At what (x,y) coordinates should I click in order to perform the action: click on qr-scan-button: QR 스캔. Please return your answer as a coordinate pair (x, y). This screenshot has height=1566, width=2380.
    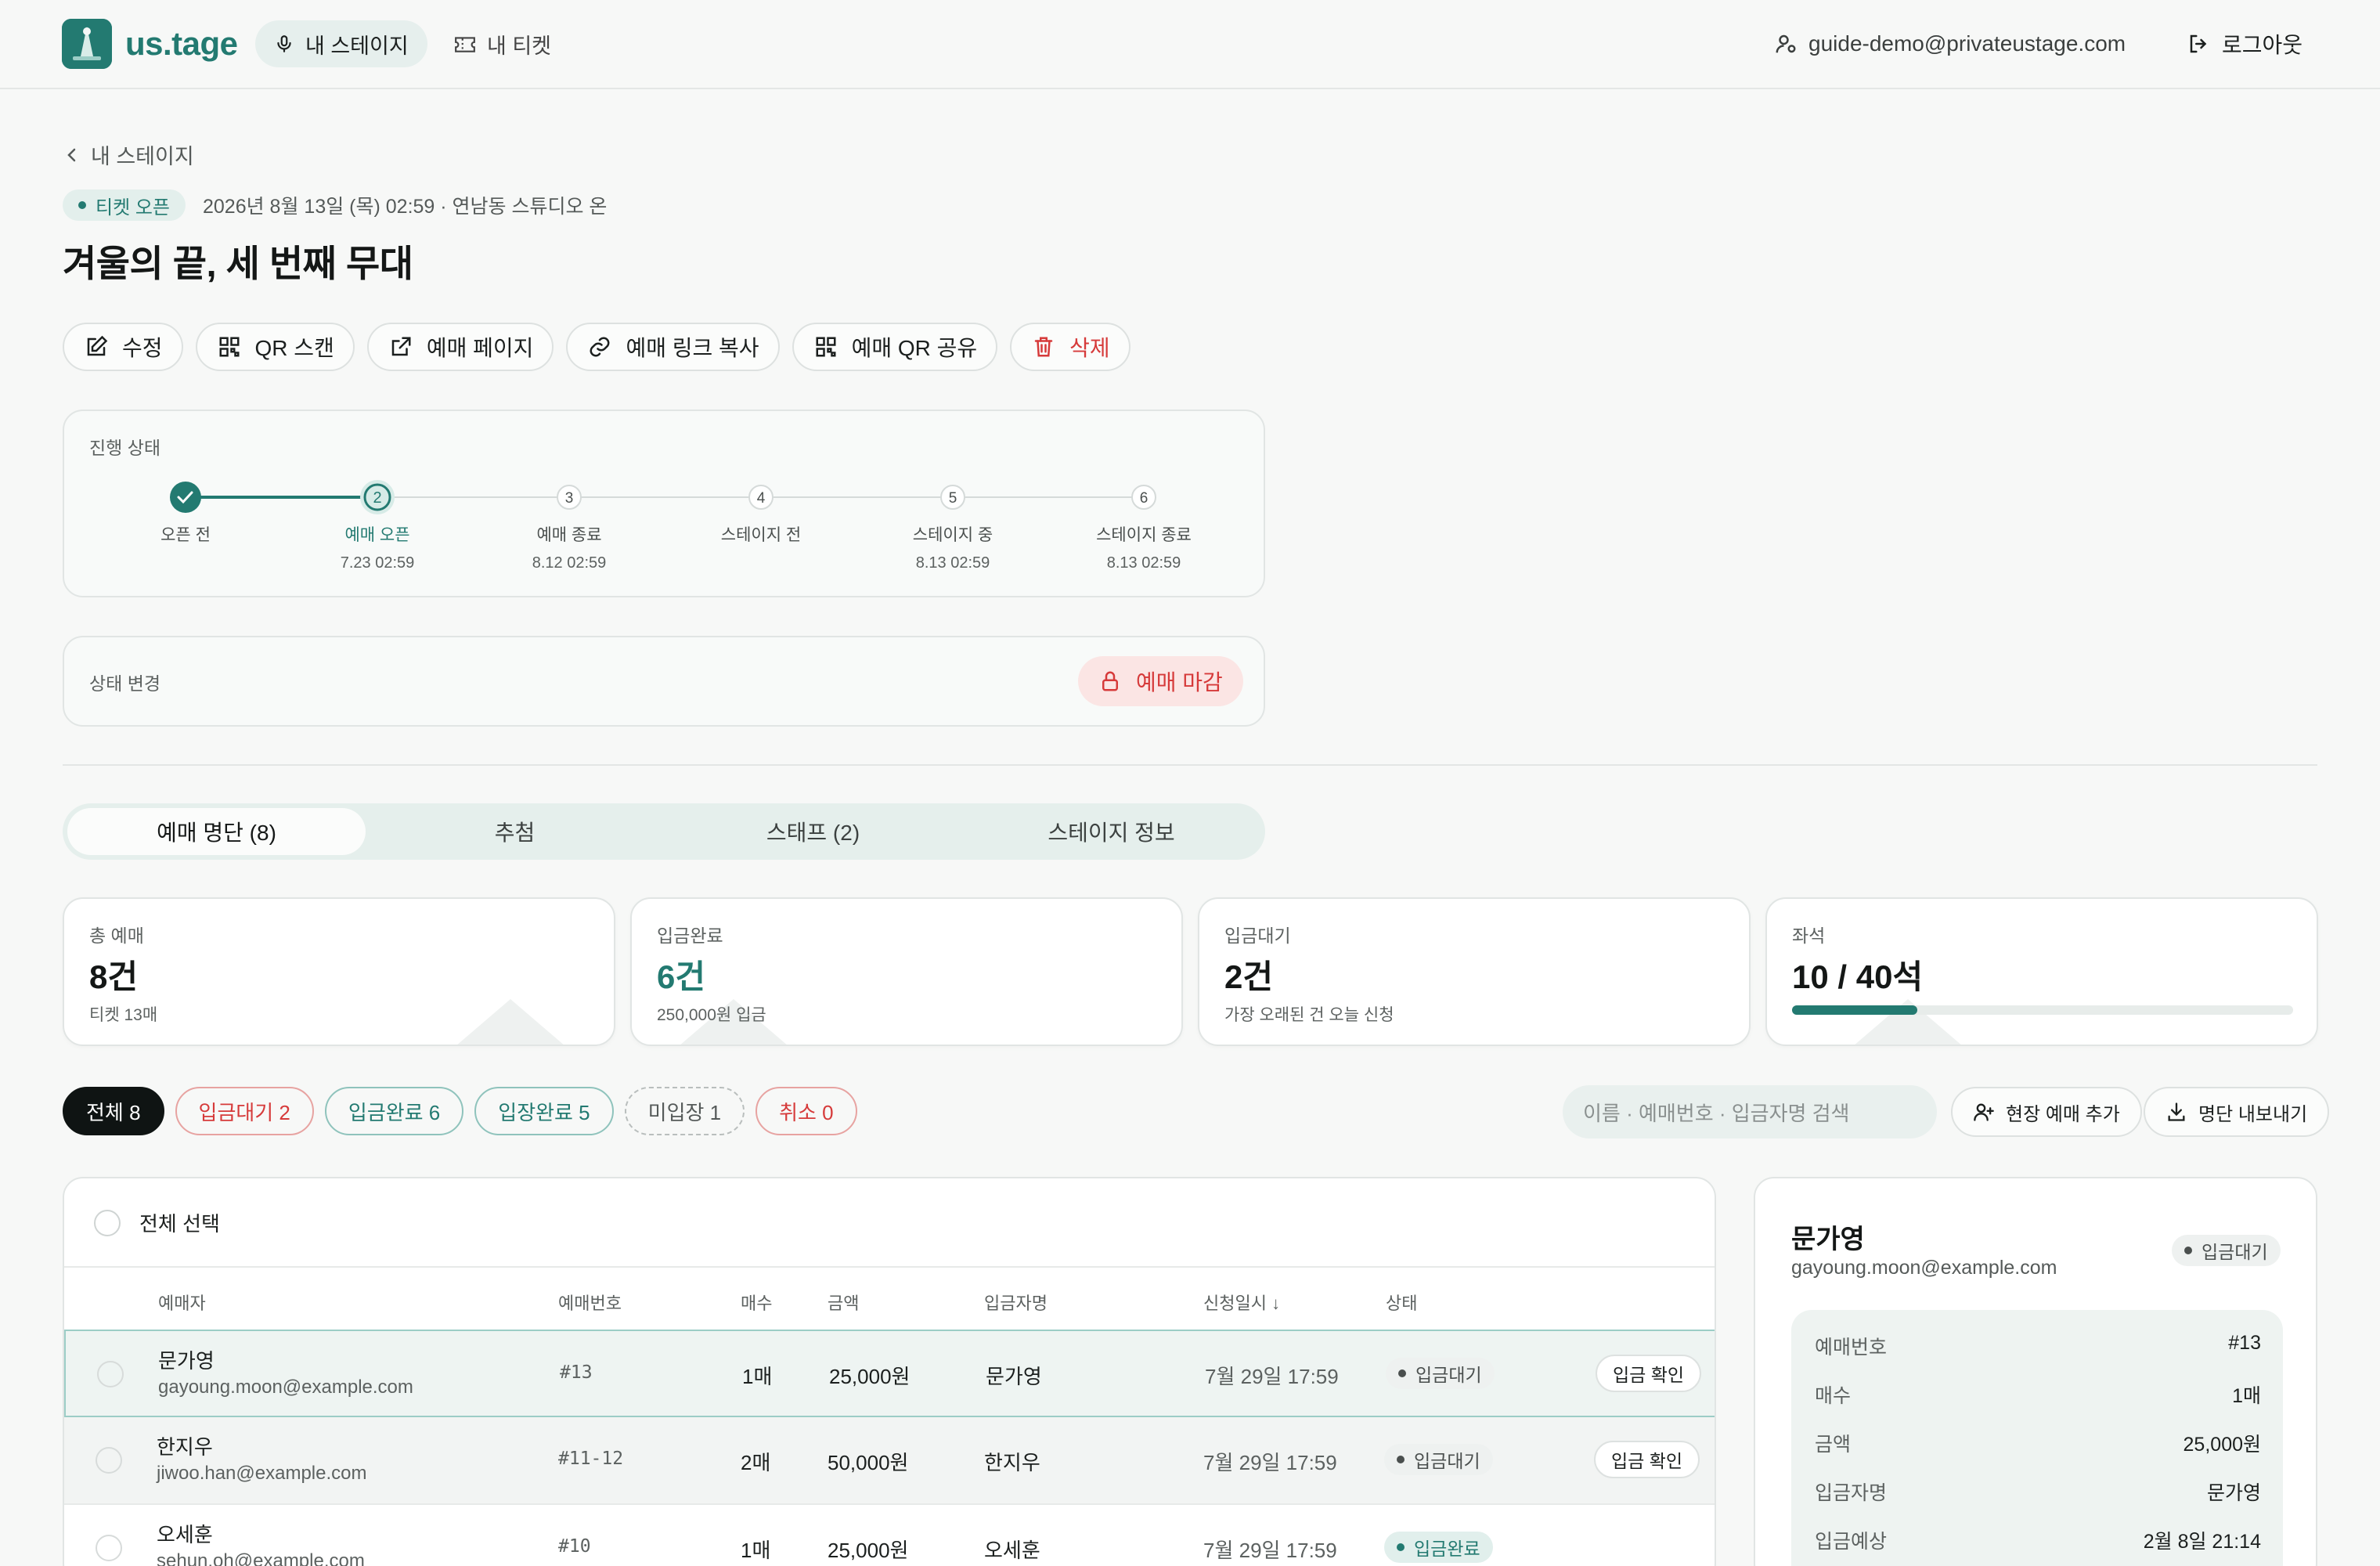
    Looking at the image, I should click on (275, 347).